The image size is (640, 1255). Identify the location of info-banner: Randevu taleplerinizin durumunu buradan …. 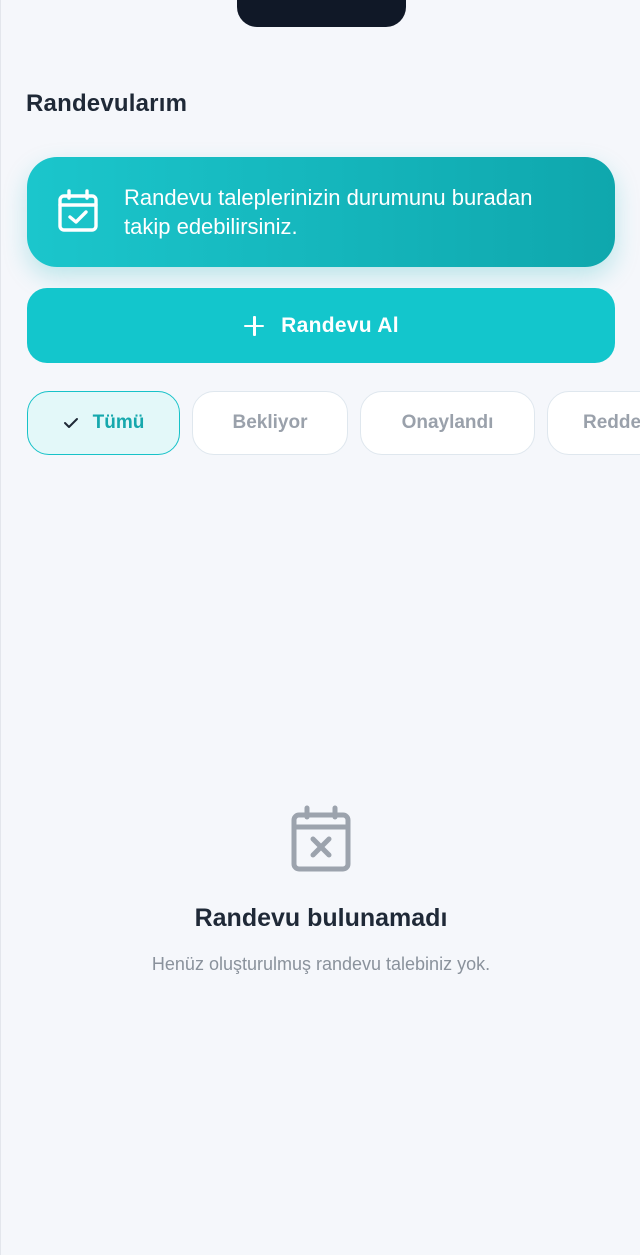
(321, 212).